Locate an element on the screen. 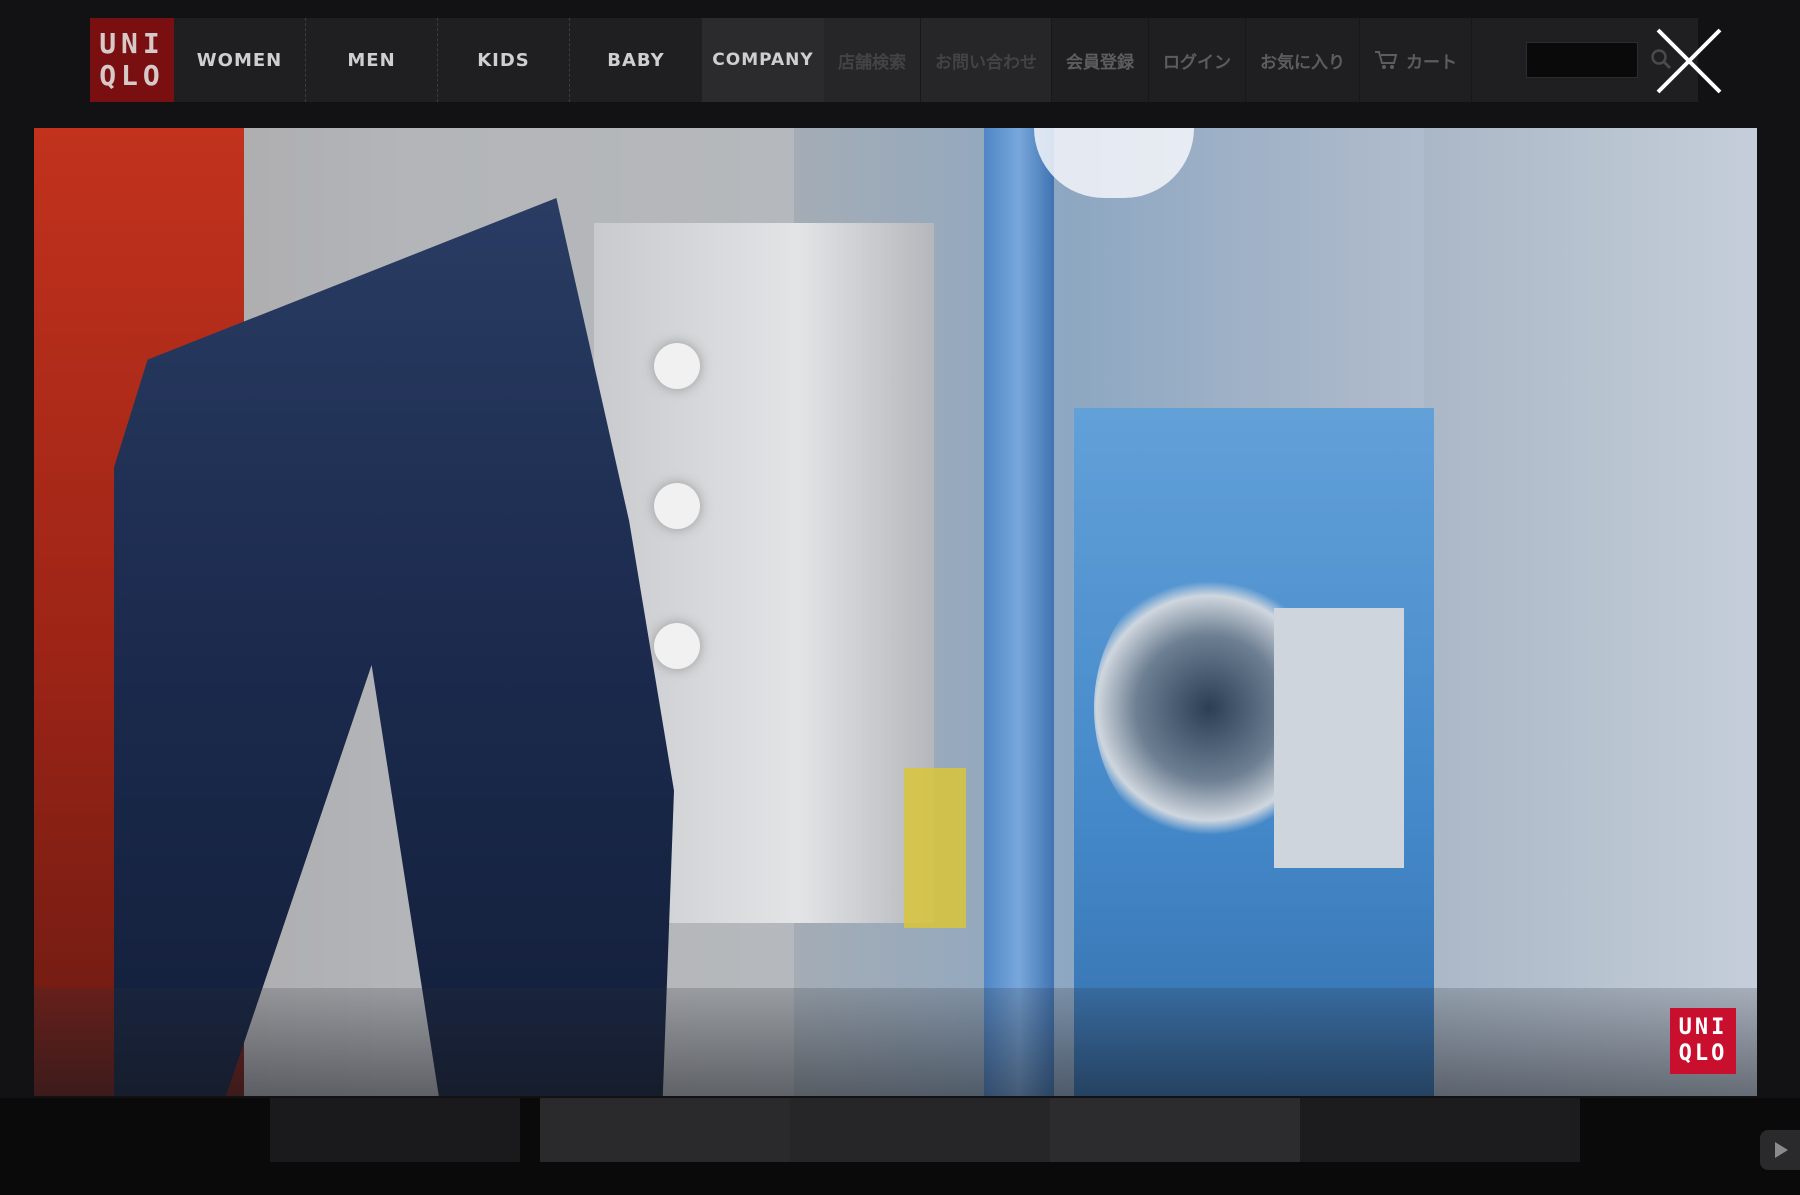  nav-favorites: お気に入り is located at coordinates (1303, 60).